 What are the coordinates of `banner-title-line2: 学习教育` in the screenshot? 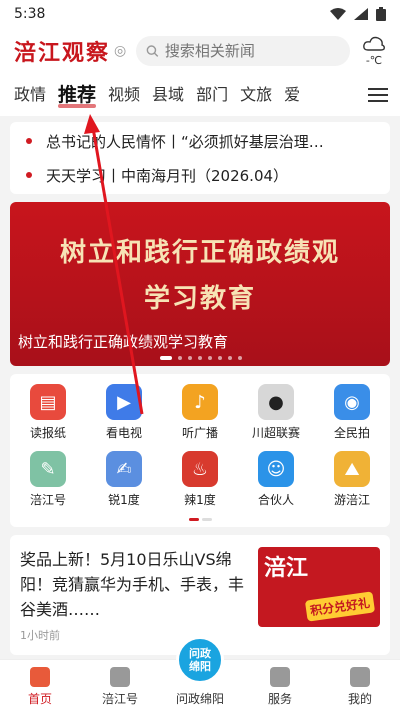 It's located at (199, 299).